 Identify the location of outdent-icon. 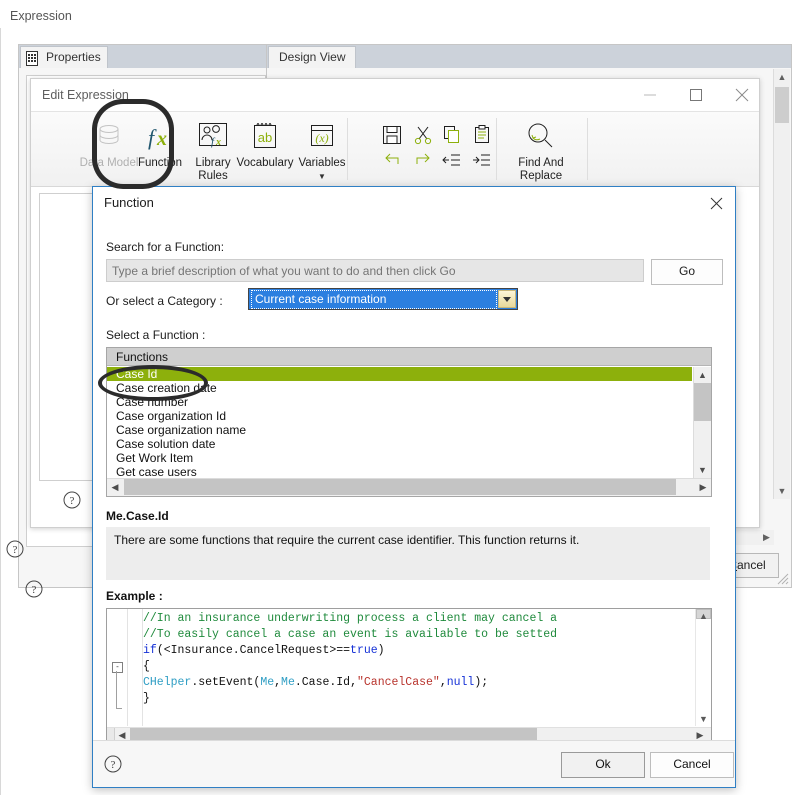
(452, 161).